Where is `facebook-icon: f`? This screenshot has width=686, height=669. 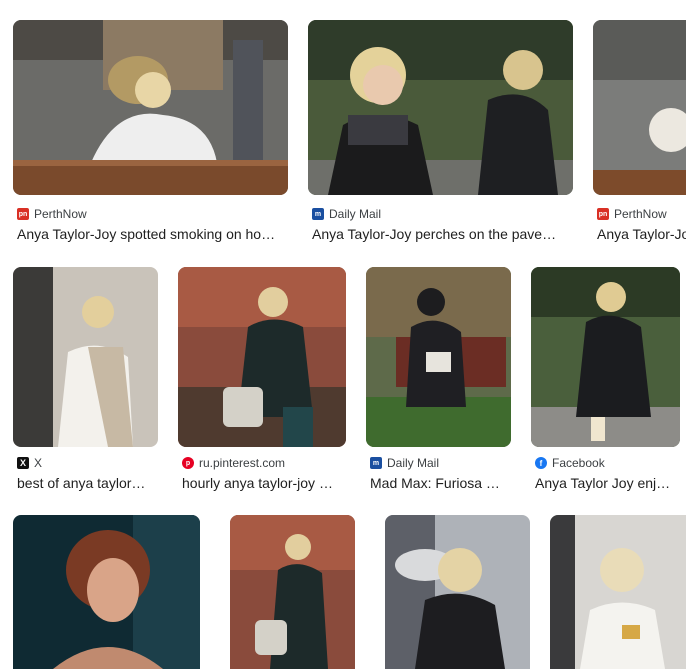
facebook-icon: f is located at coordinates (541, 463).